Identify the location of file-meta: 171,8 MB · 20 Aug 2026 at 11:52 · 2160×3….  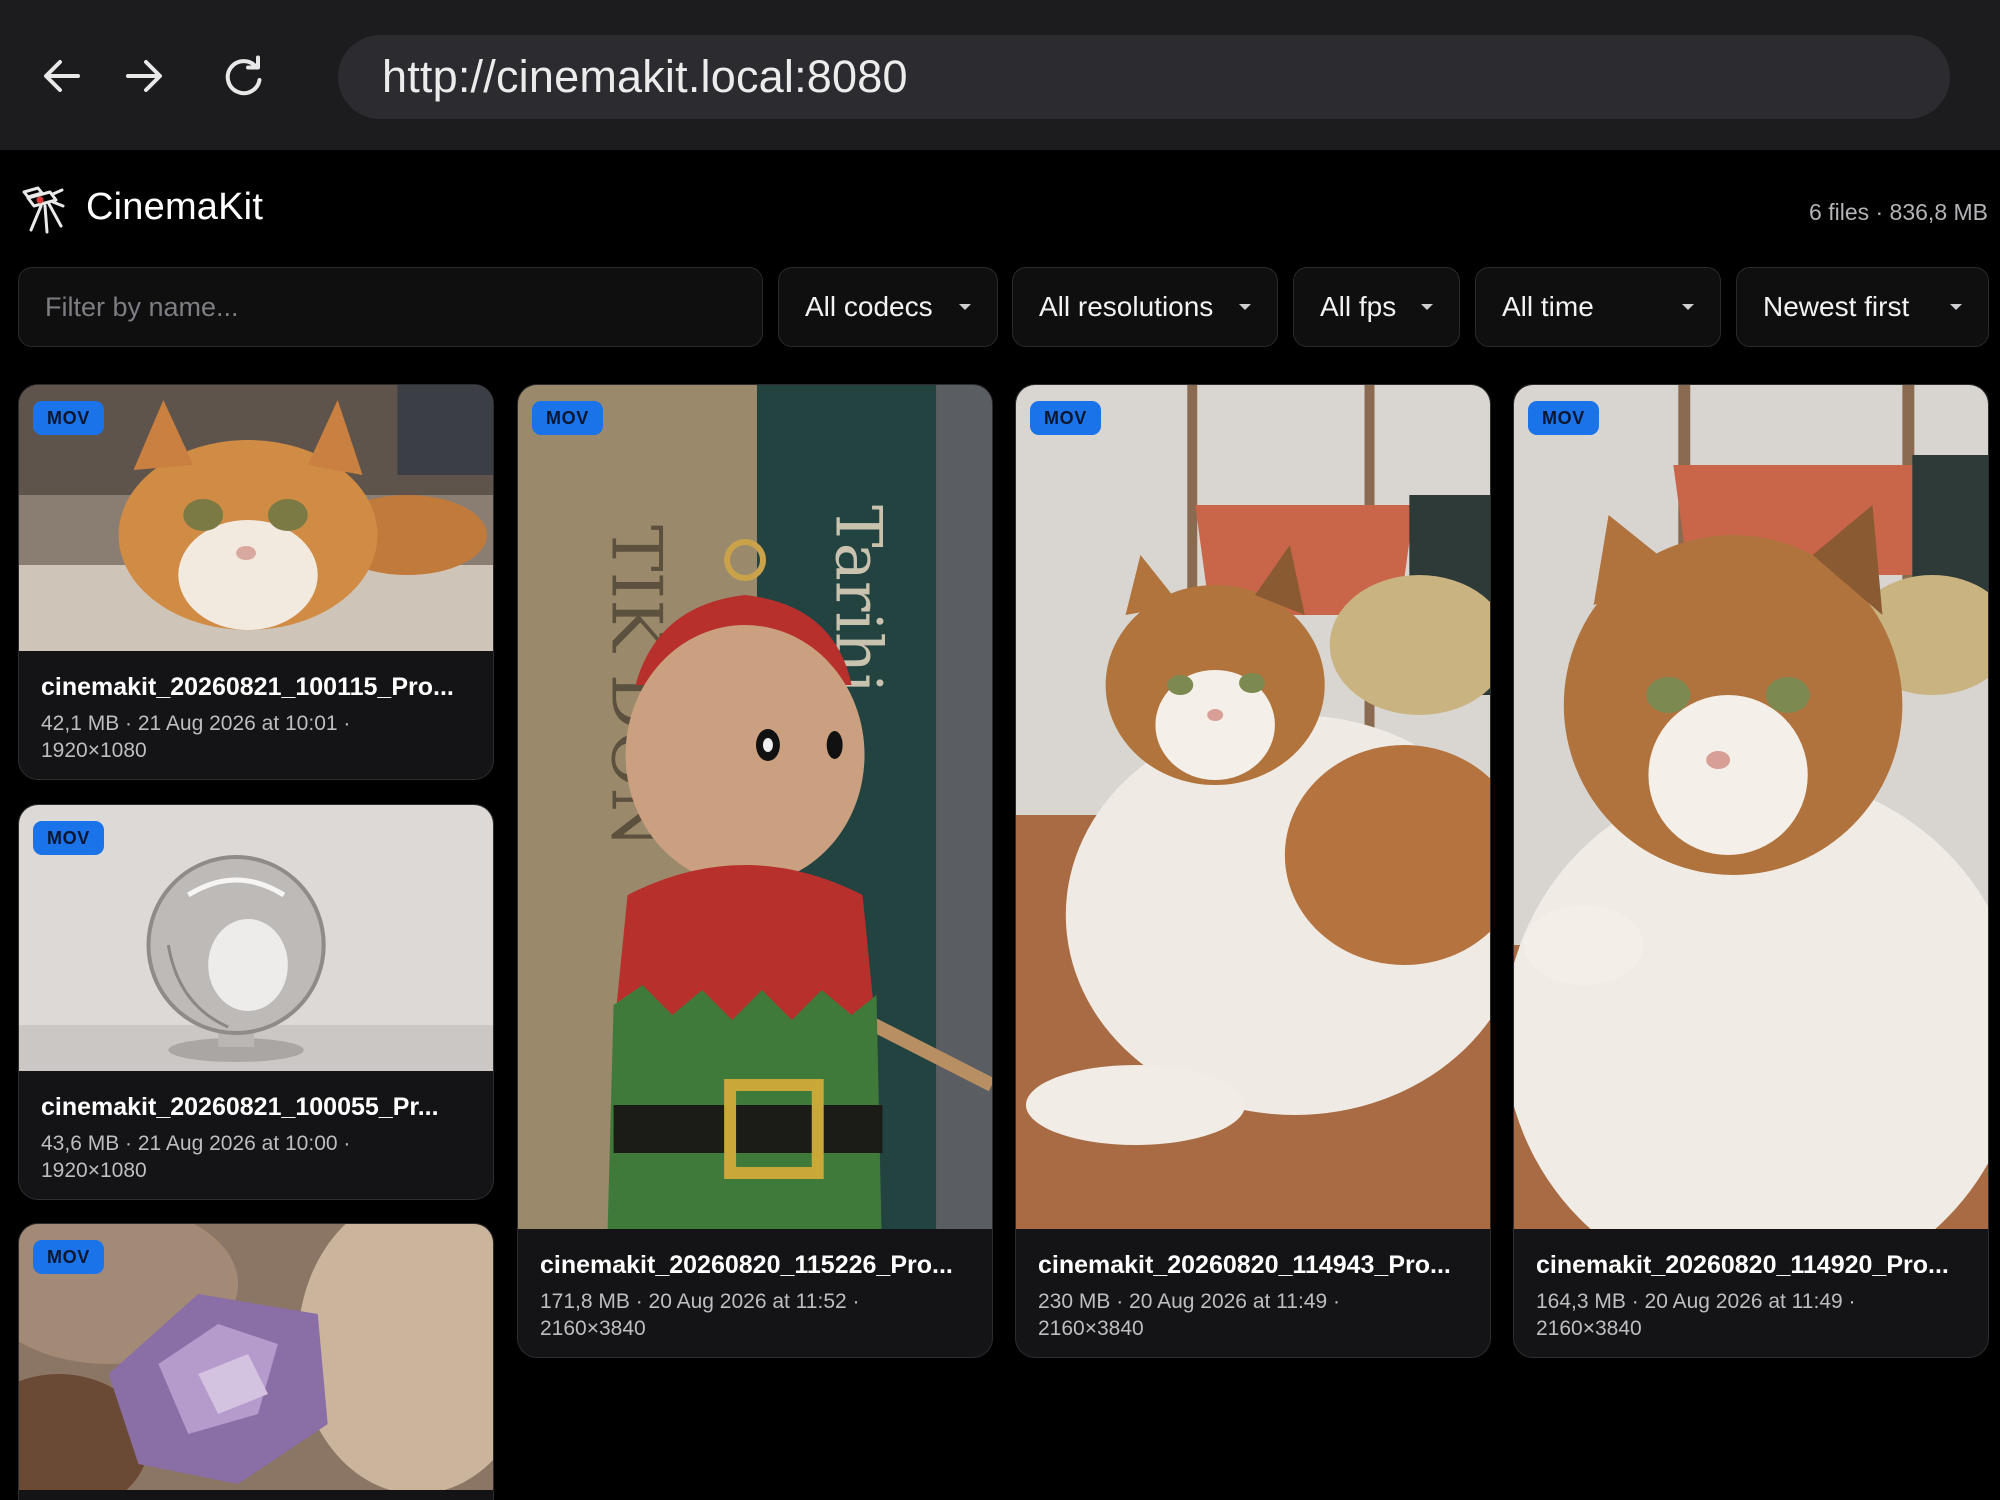
(757, 1315).